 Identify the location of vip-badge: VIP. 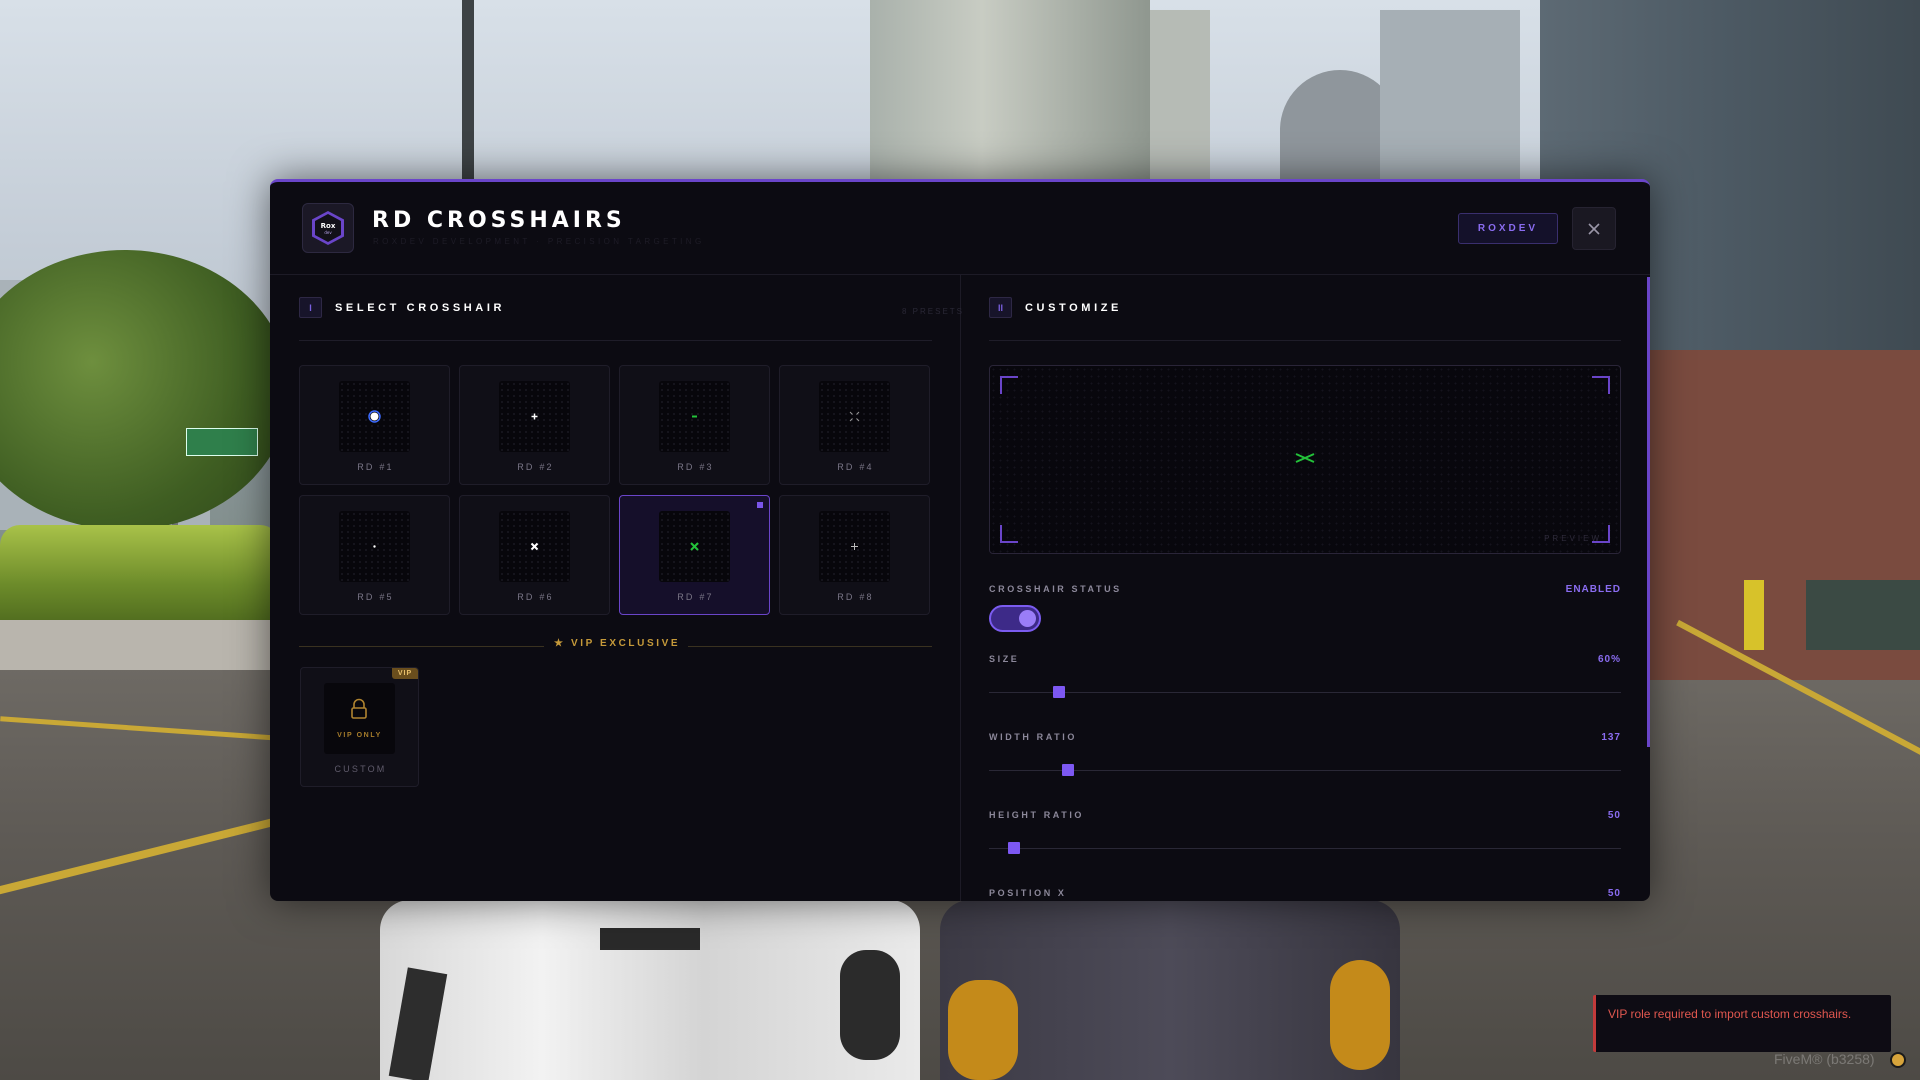
(405, 673).